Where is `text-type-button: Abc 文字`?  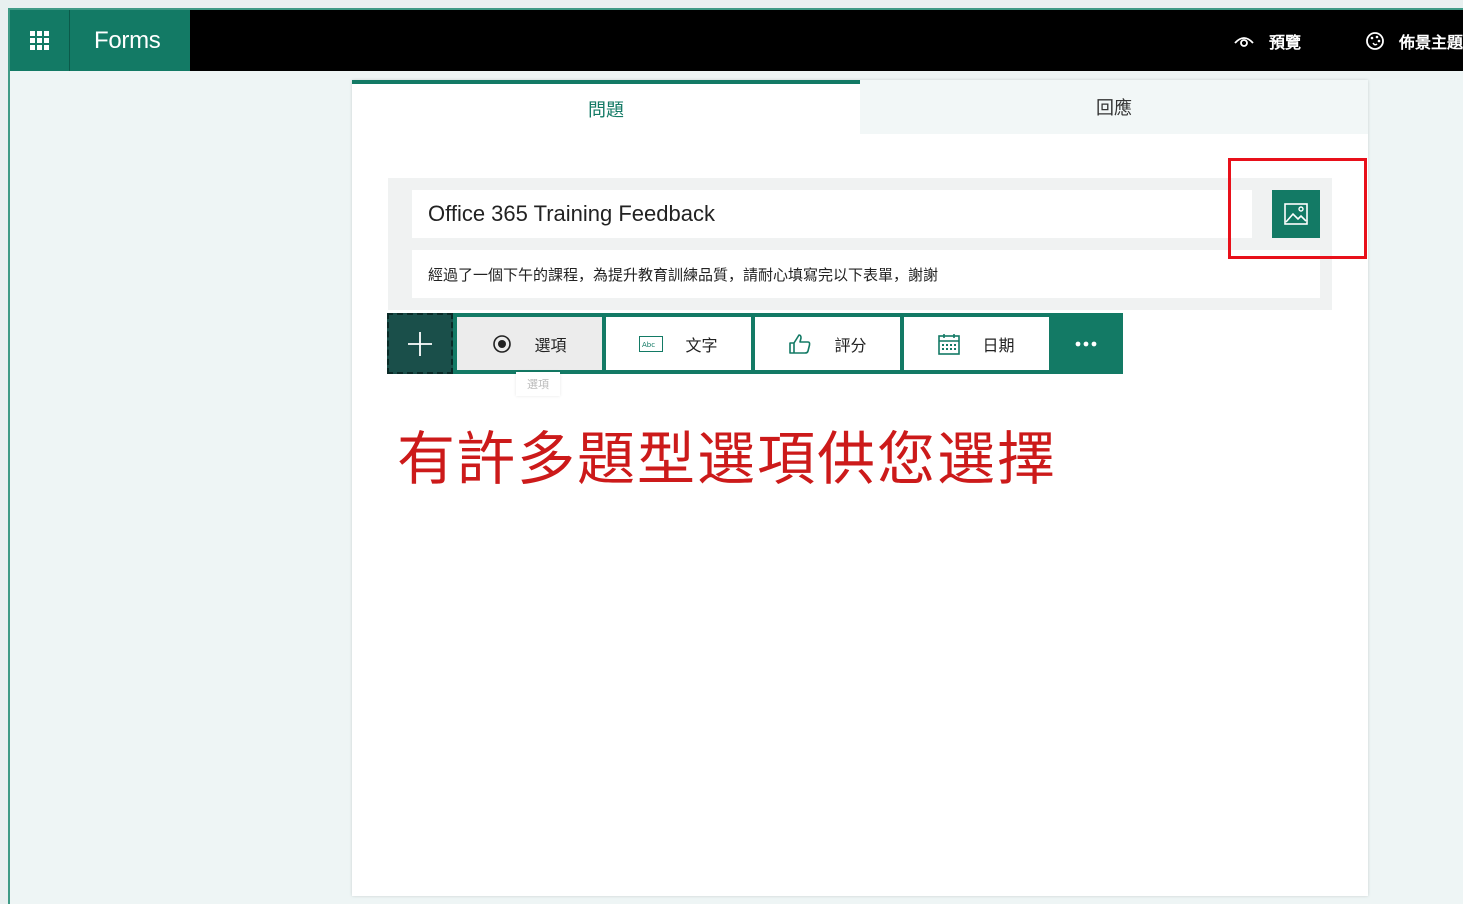 text-type-button: Abc 文字 is located at coordinates (678, 343).